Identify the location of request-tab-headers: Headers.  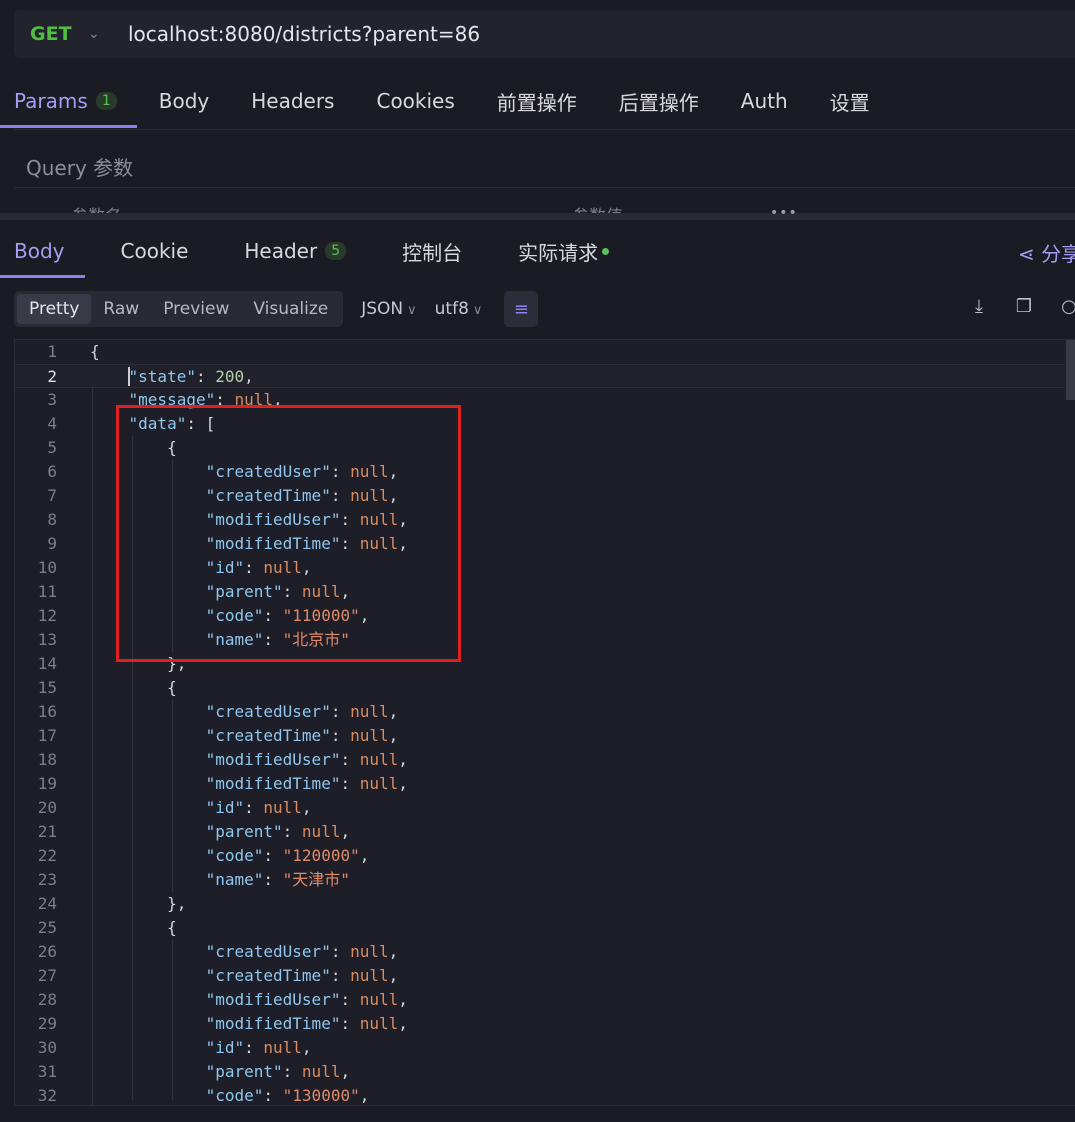
(292, 104).